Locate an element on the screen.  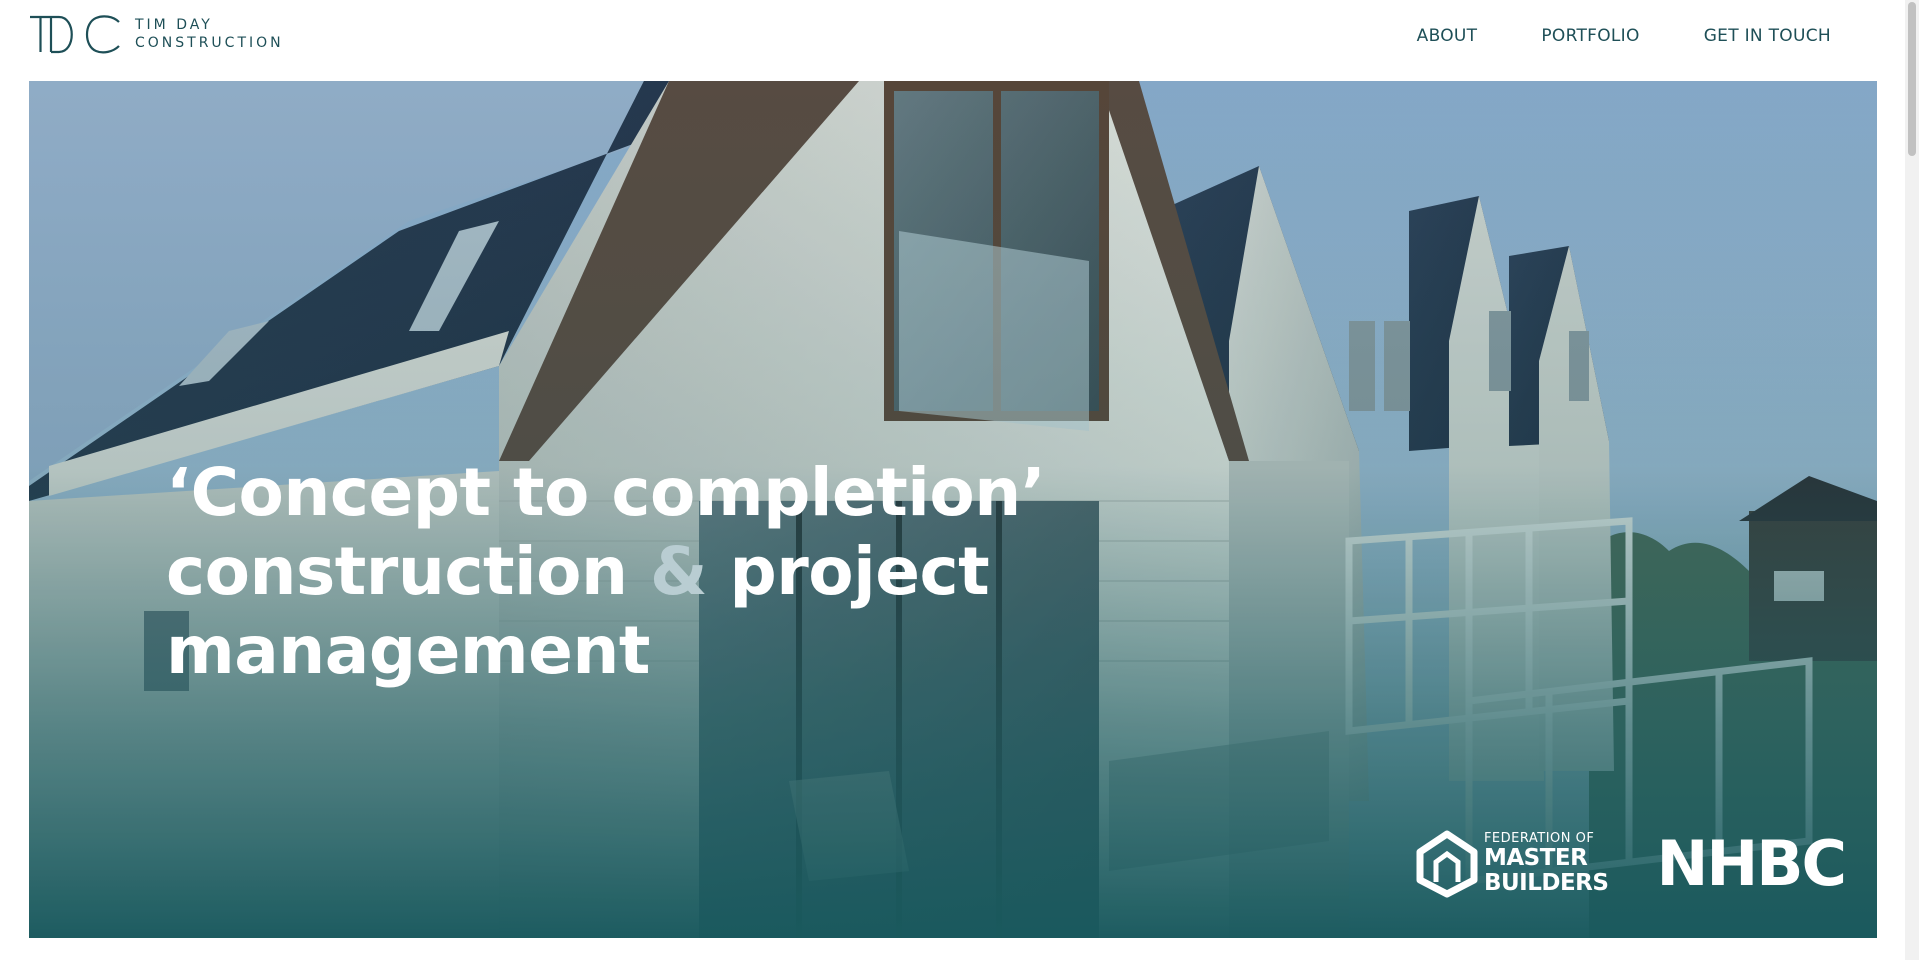
brand-logo-link: TIM DAY CONSTRUCTION is located at coordinates (156, 34).